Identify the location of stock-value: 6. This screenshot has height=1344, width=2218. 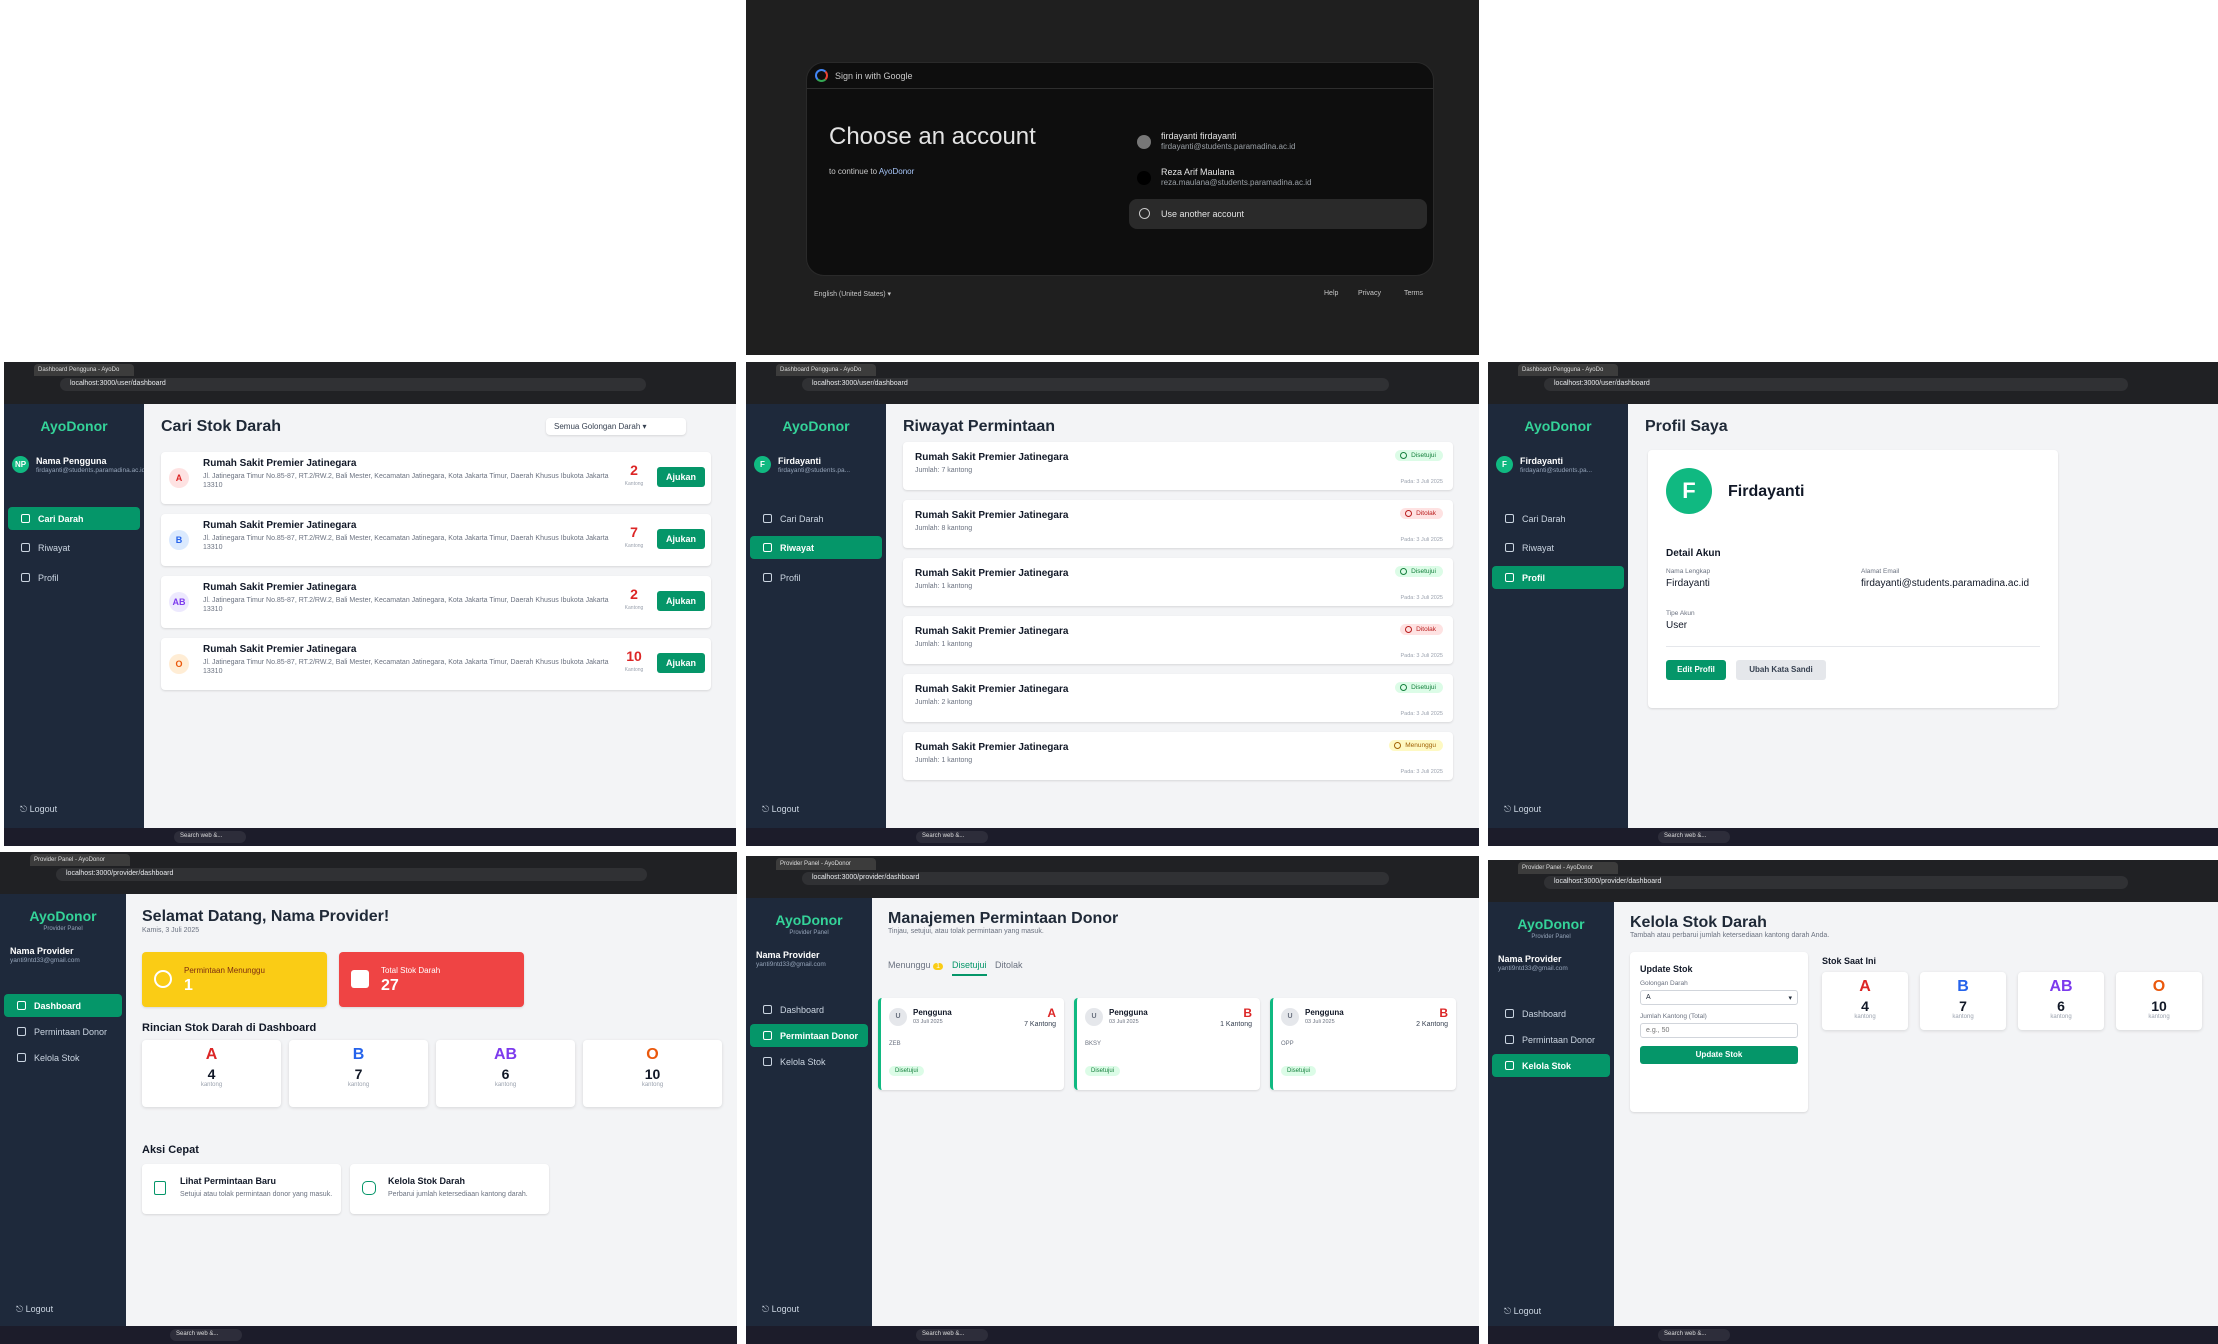
(505, 1074).